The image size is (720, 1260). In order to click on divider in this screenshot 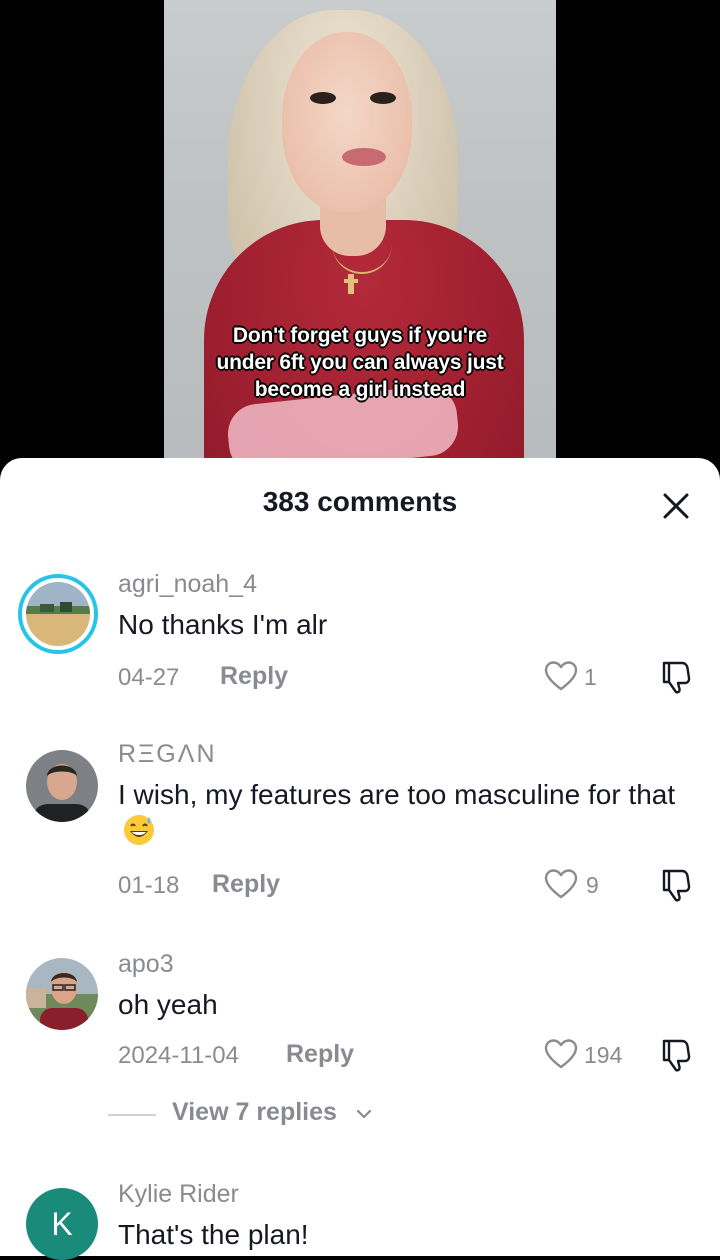, I will do `click(132, 1115)`.